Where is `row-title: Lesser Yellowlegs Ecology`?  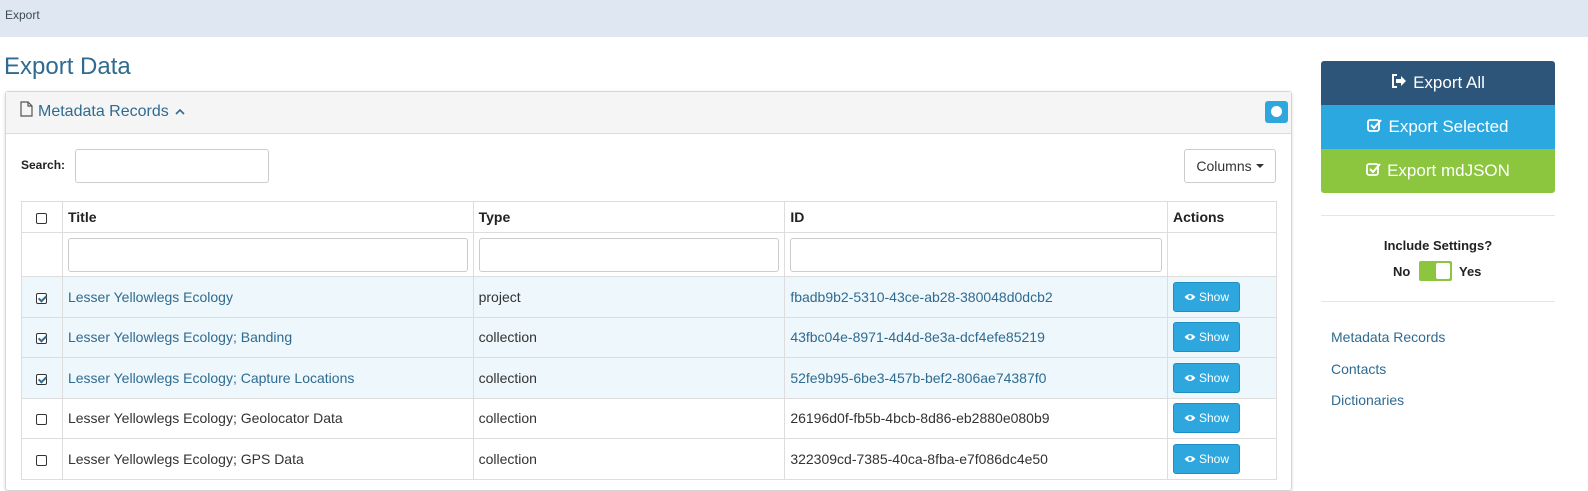
row-title: Lesser Yellowlegs Ecology is located at coordinates (267, 297).